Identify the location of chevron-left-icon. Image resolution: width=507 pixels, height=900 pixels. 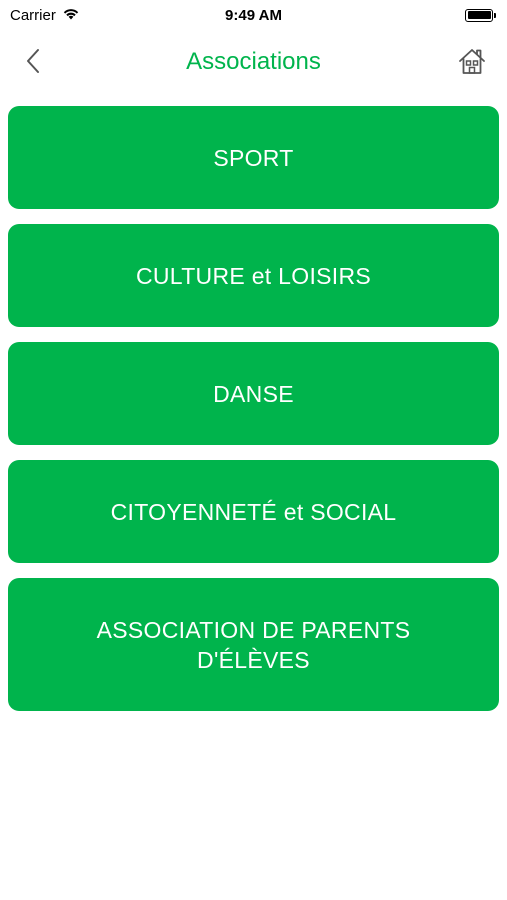
(33, 63).